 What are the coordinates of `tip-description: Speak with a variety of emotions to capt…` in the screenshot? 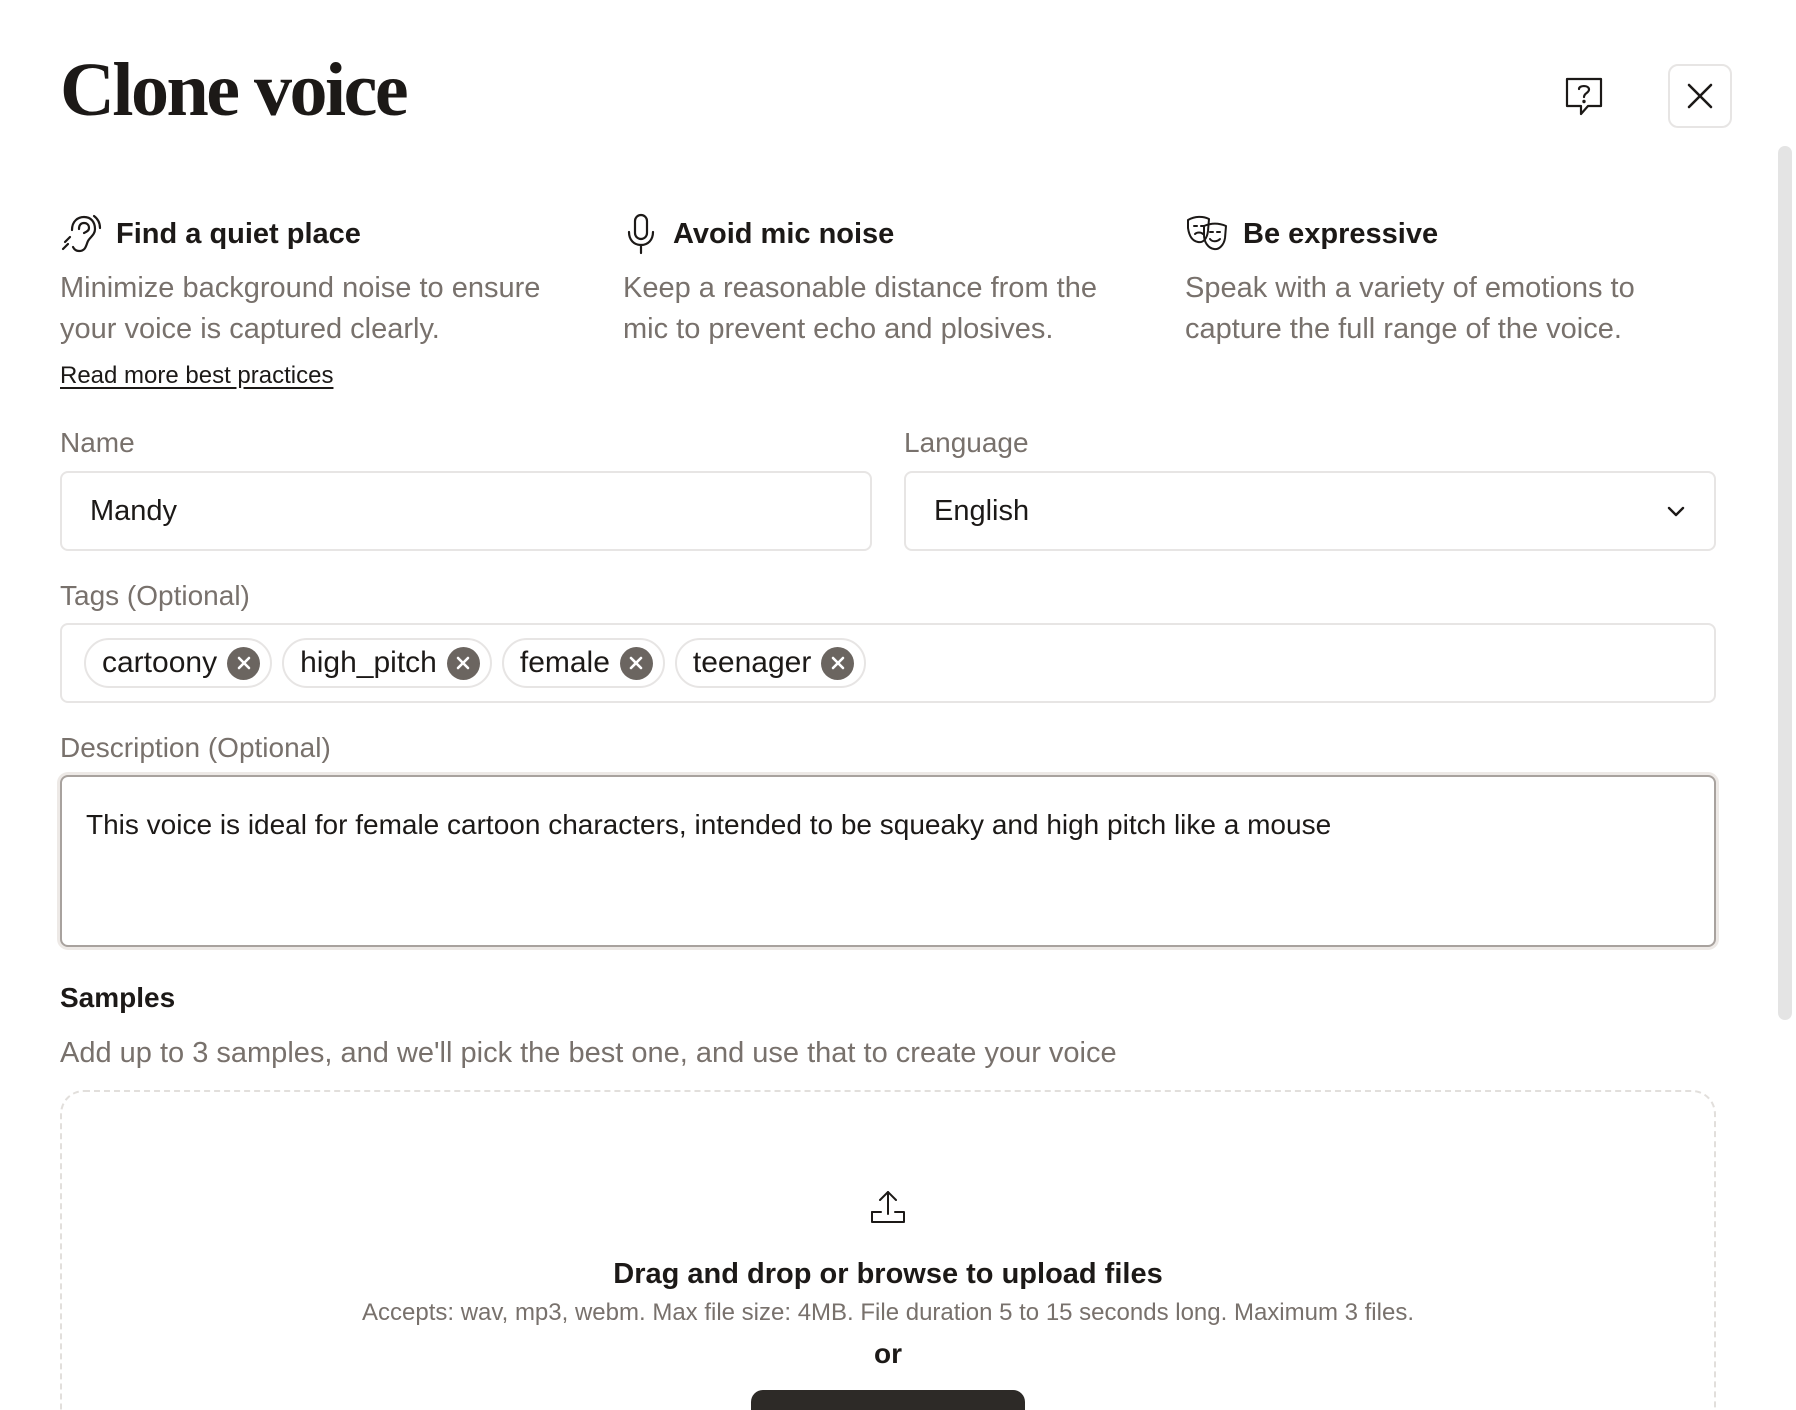 It's located at (1410, 308).